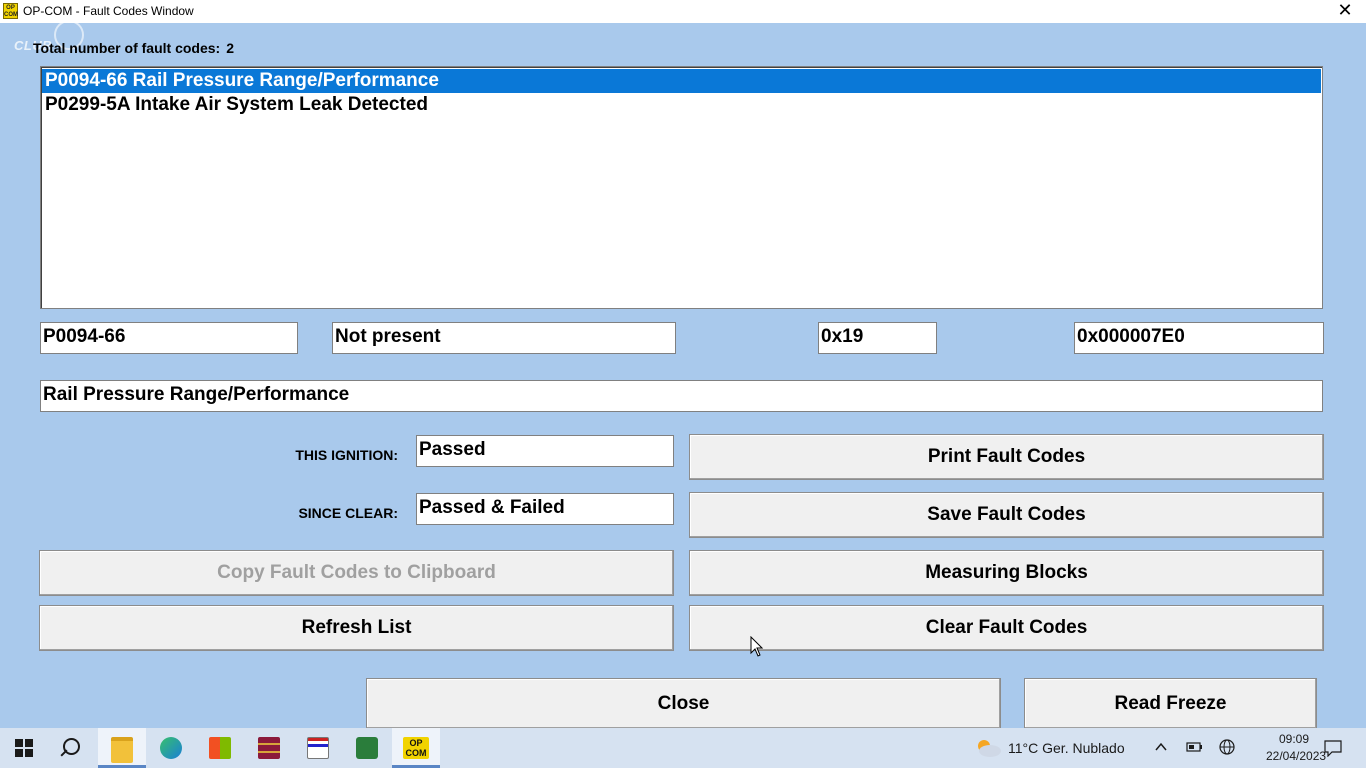  I want to click on taskbar-app, so click(318, 748).